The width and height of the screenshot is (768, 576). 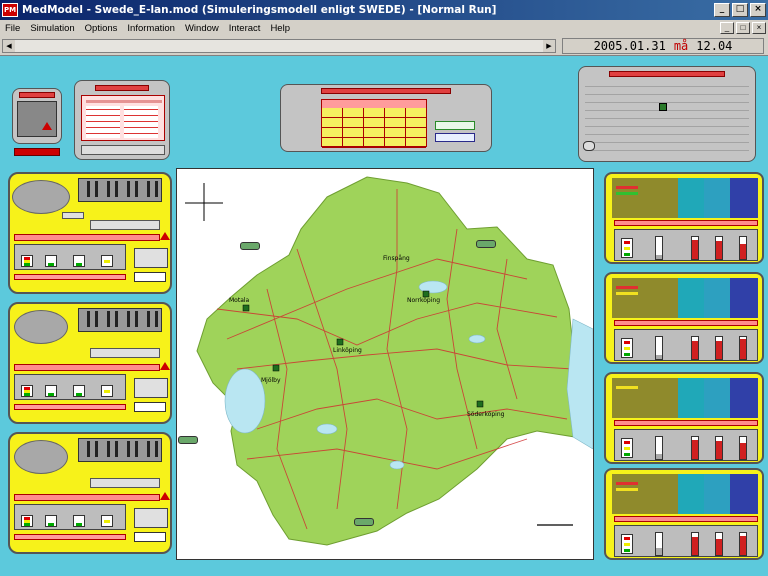 I want to click on sector-3-buttons, so click(x=70, y=537).